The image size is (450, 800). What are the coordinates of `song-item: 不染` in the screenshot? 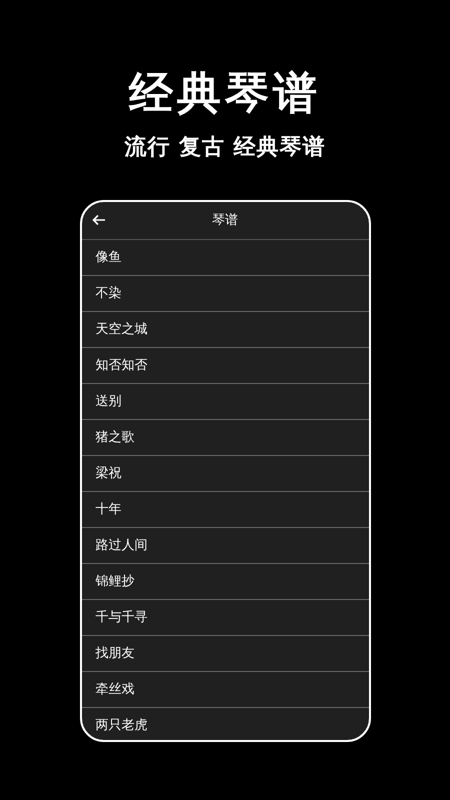 It's located at (225, 294).